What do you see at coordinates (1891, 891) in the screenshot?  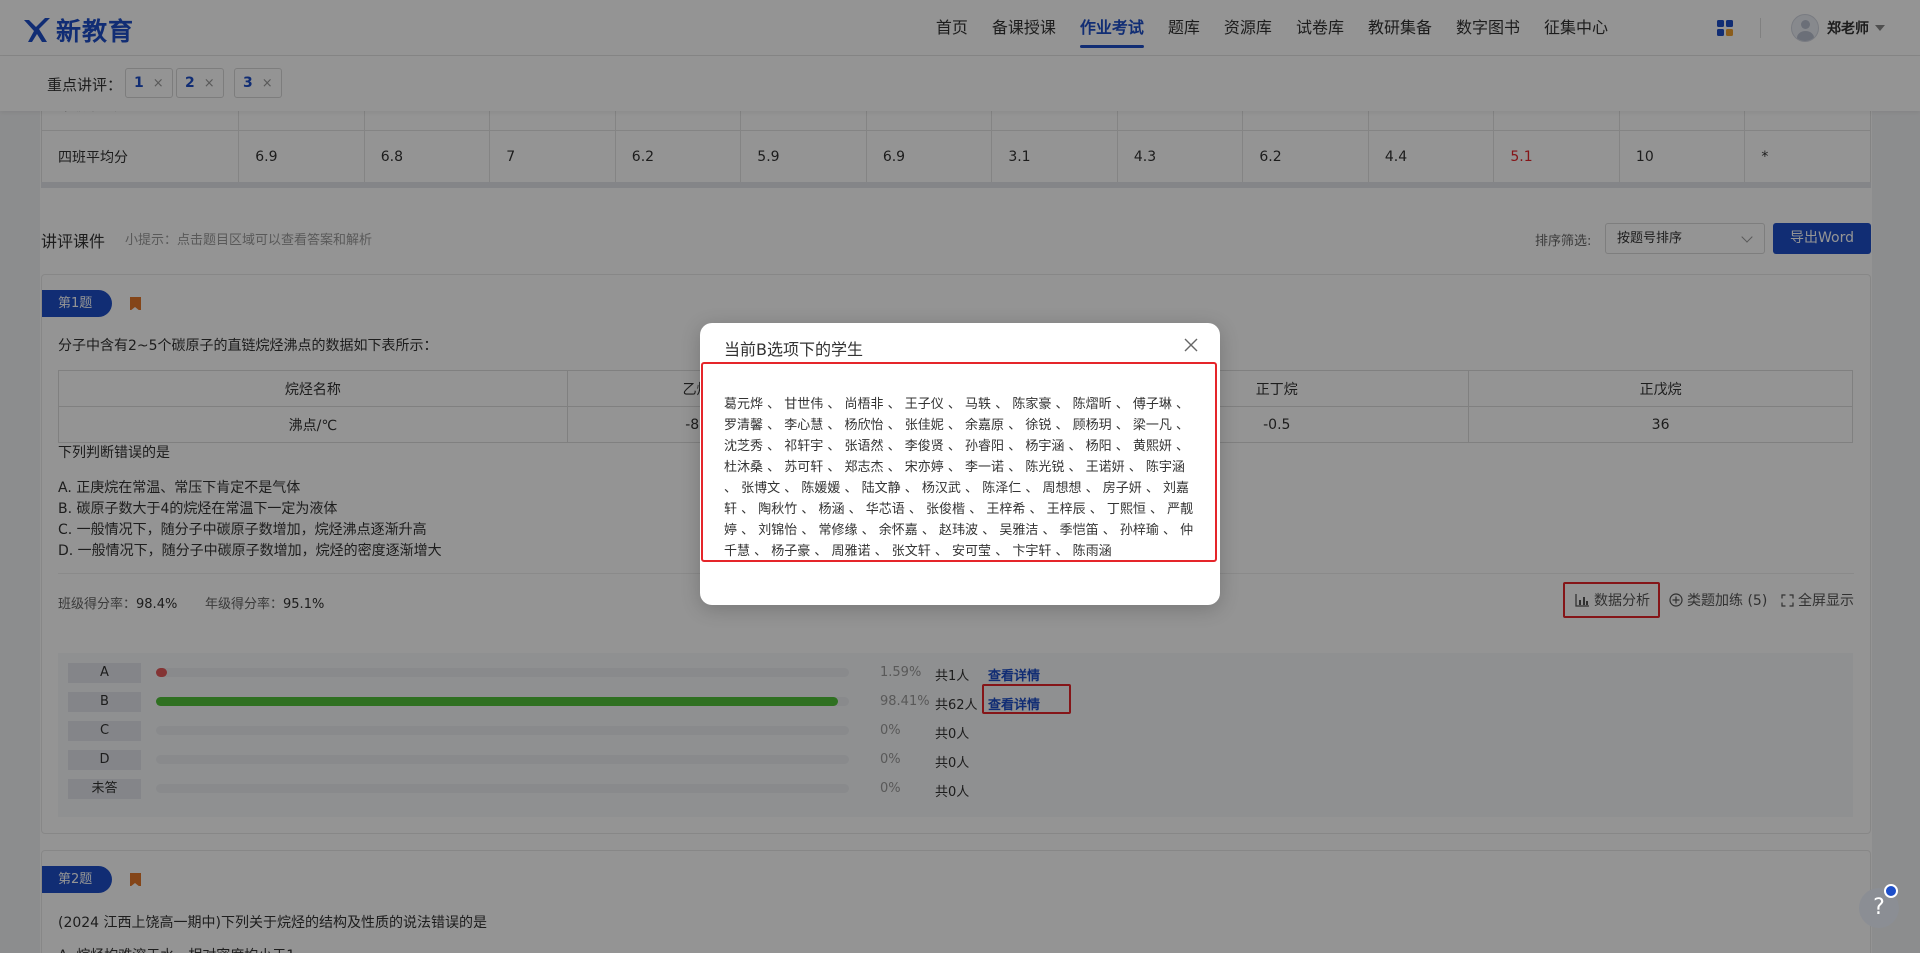 I see `notification-dot` at bounding box center [1891, 891].